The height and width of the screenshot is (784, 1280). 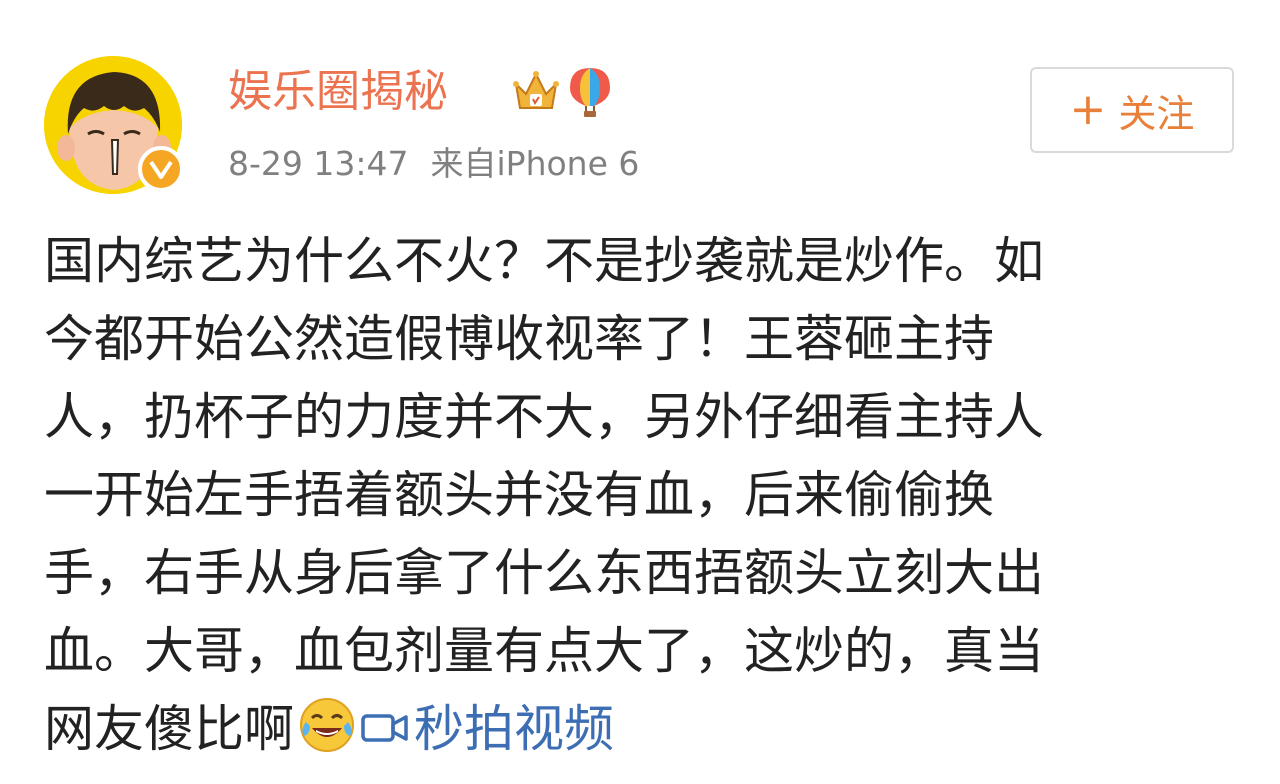 I want to click on post-meta: 8-29 13:47 来自iPhone 6, so click(x=433, y=164).